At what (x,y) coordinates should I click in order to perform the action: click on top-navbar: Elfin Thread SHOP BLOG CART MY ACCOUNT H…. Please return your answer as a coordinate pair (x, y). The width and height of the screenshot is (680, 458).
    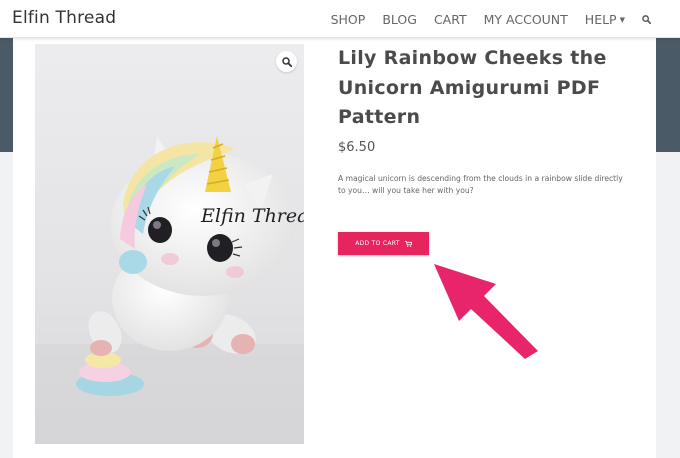
    Looking at the image, I should click on (340, 19).